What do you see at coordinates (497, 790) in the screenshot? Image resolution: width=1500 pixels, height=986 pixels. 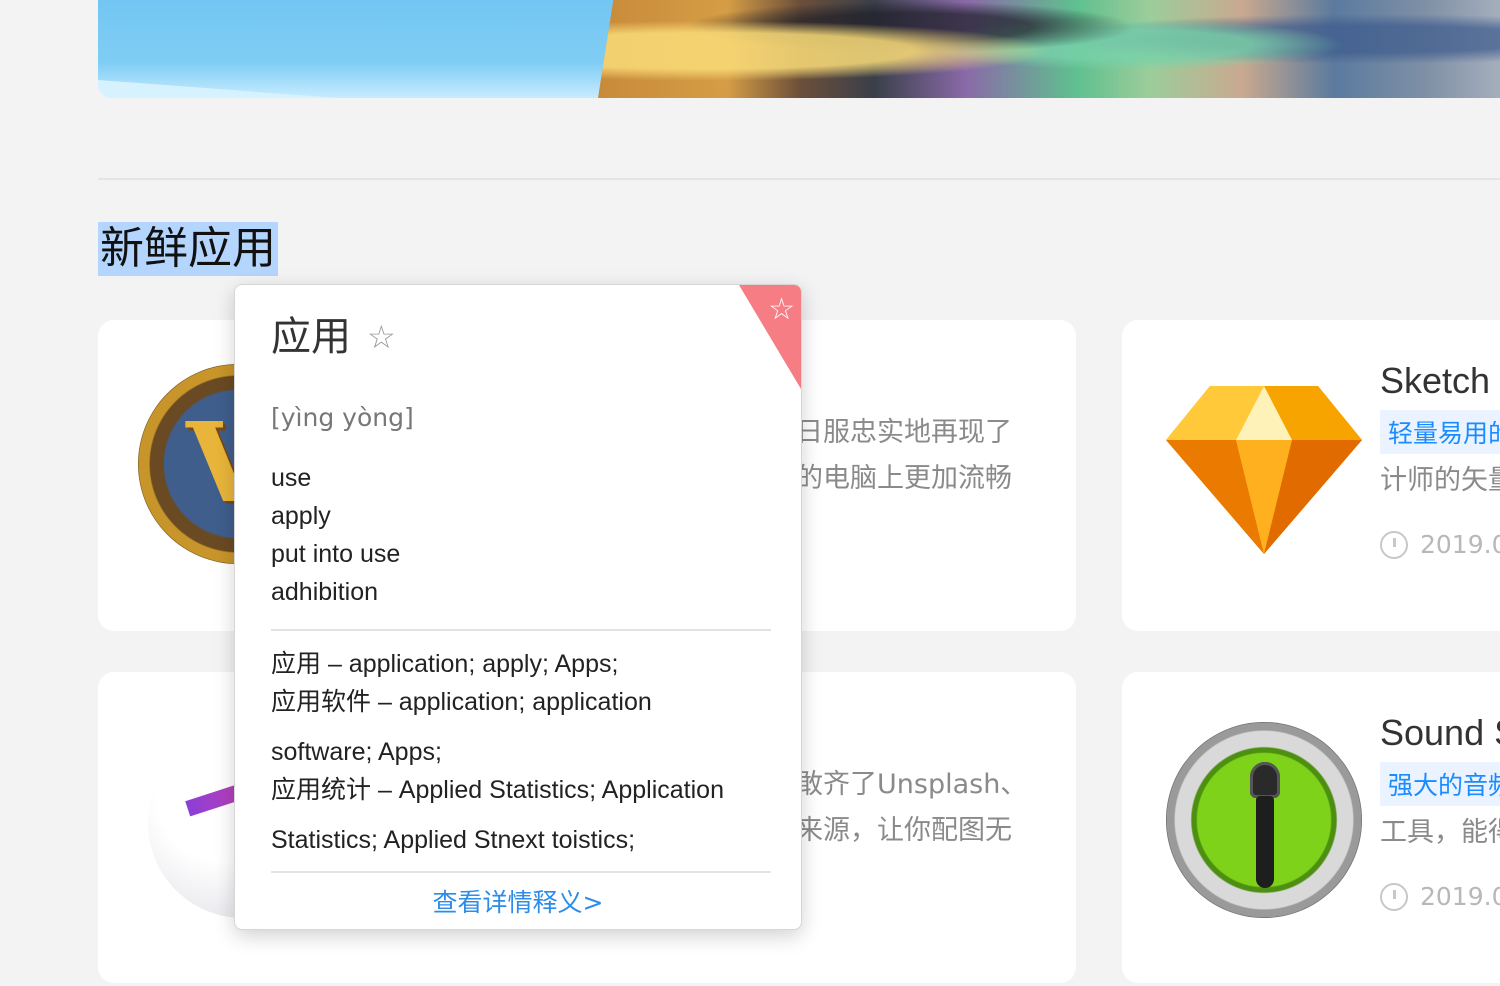 I see `phrase-item: 应用统计 – Applied Statistics; Application` at bounding box center [497, 790].